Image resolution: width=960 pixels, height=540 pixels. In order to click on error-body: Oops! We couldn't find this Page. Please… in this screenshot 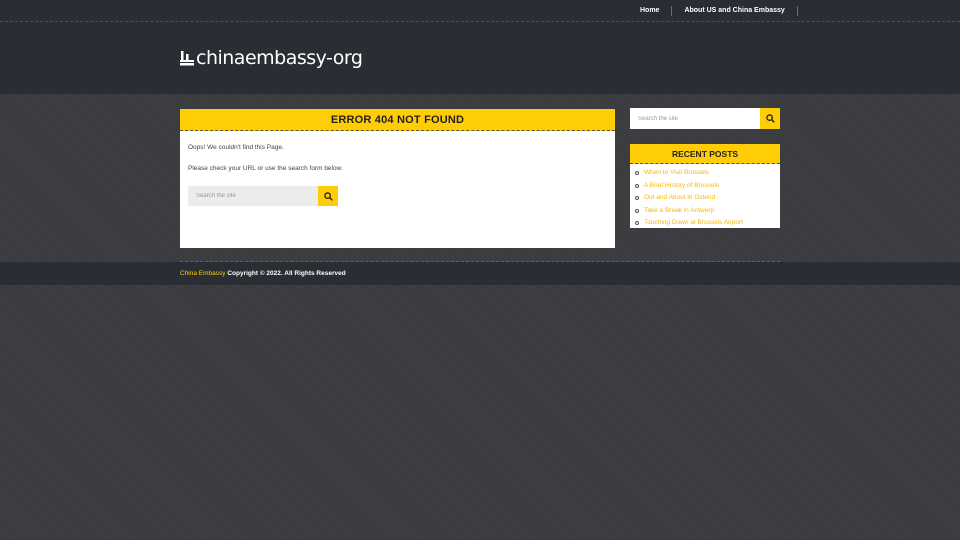, I will do `click(397, 168)`.